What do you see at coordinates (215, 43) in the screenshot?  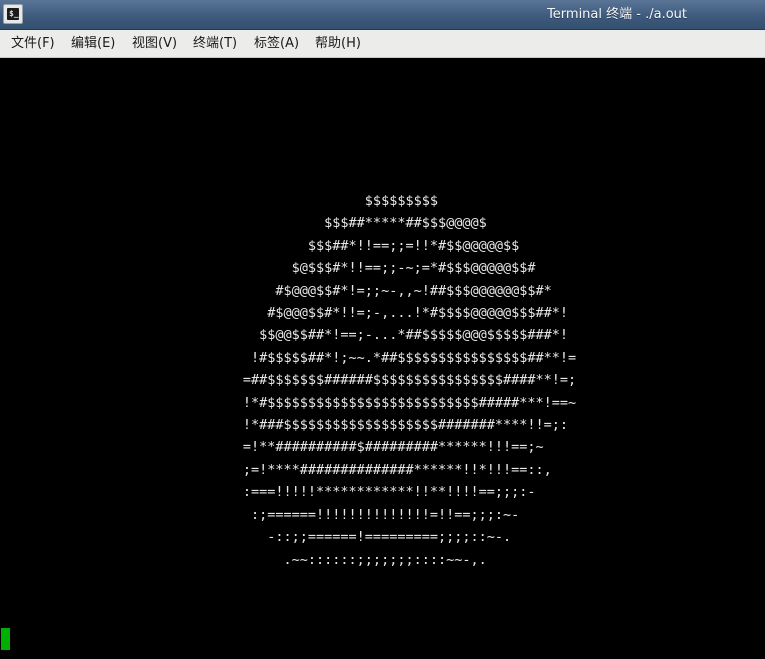 I see `menu-terminal: 终端(T)` at bounding box center [215, 43].